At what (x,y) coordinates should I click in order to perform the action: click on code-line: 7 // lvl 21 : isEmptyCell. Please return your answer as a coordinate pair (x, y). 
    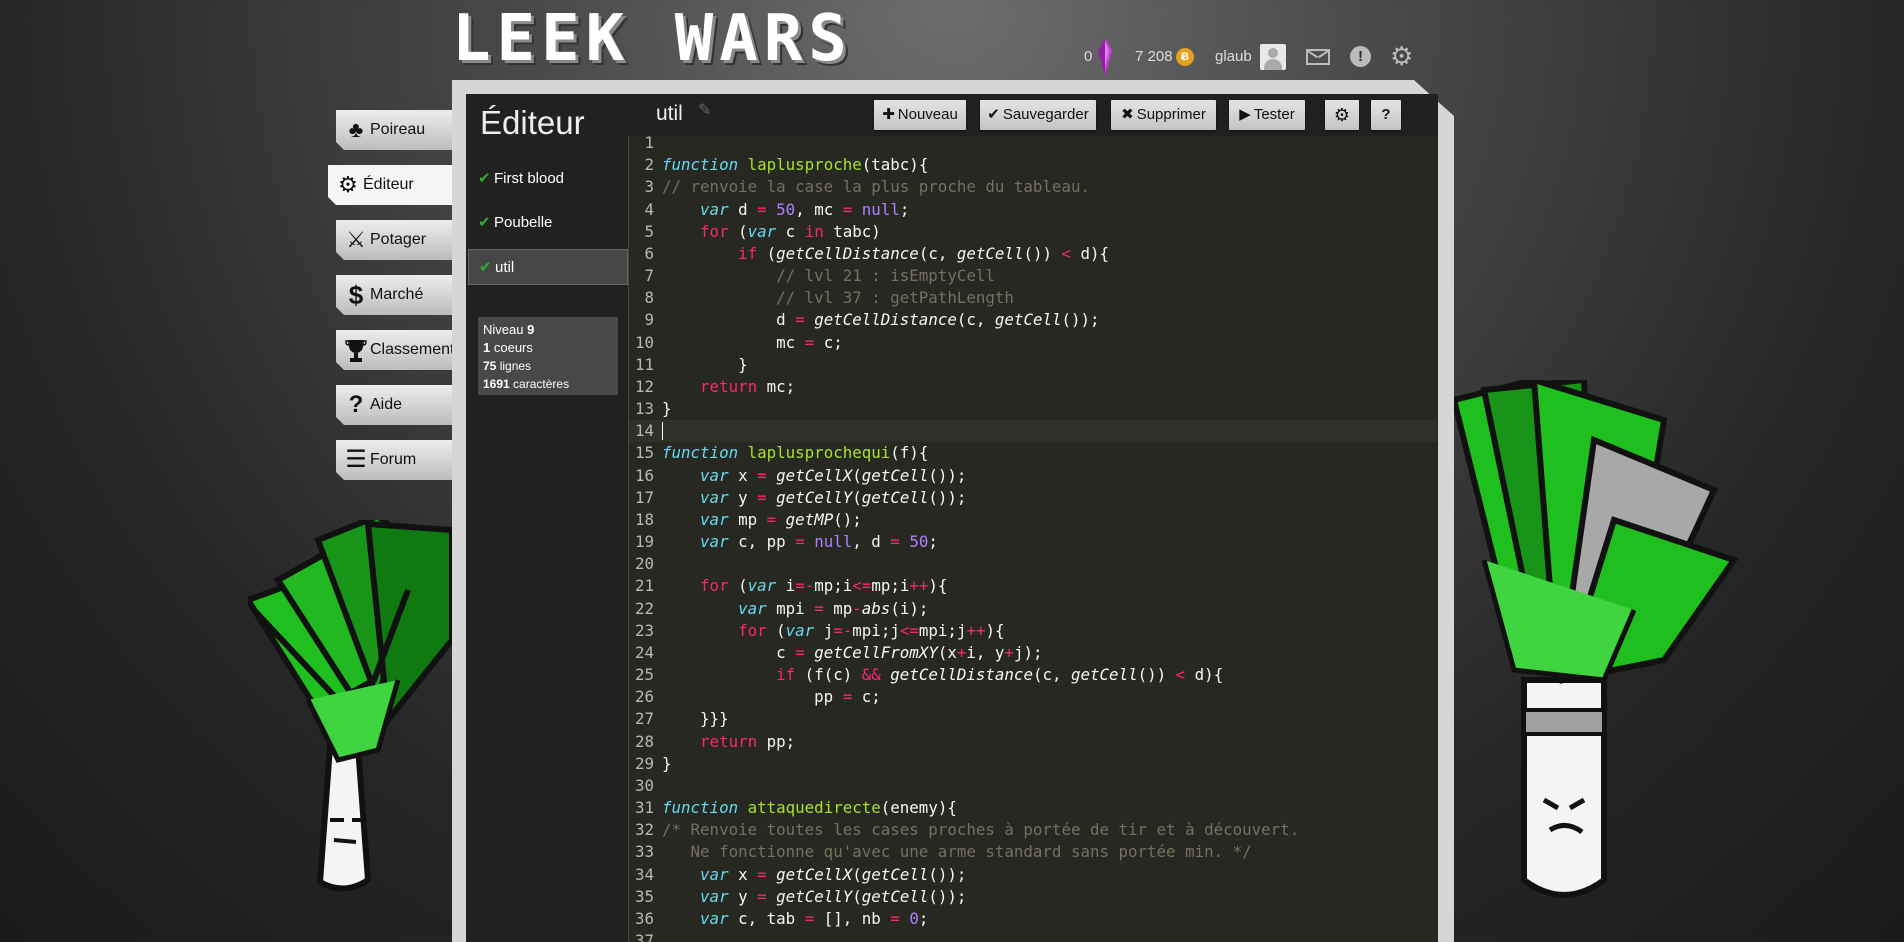
    Looking at the image, I should click on (1033, 276).